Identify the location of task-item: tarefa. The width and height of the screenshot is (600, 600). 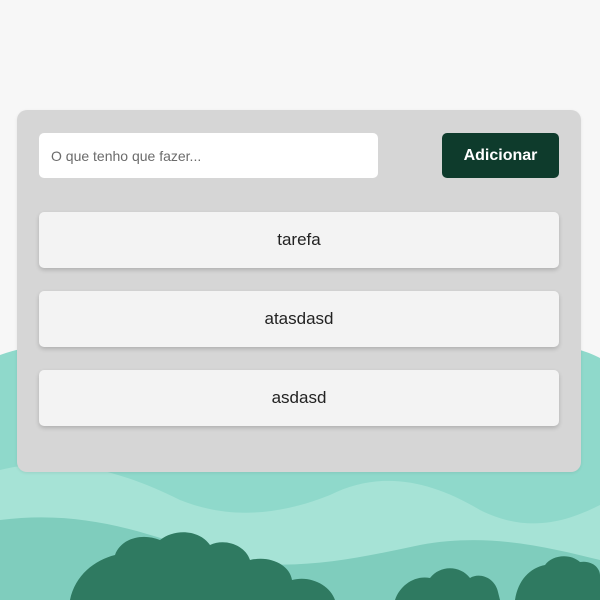
(299, 240).